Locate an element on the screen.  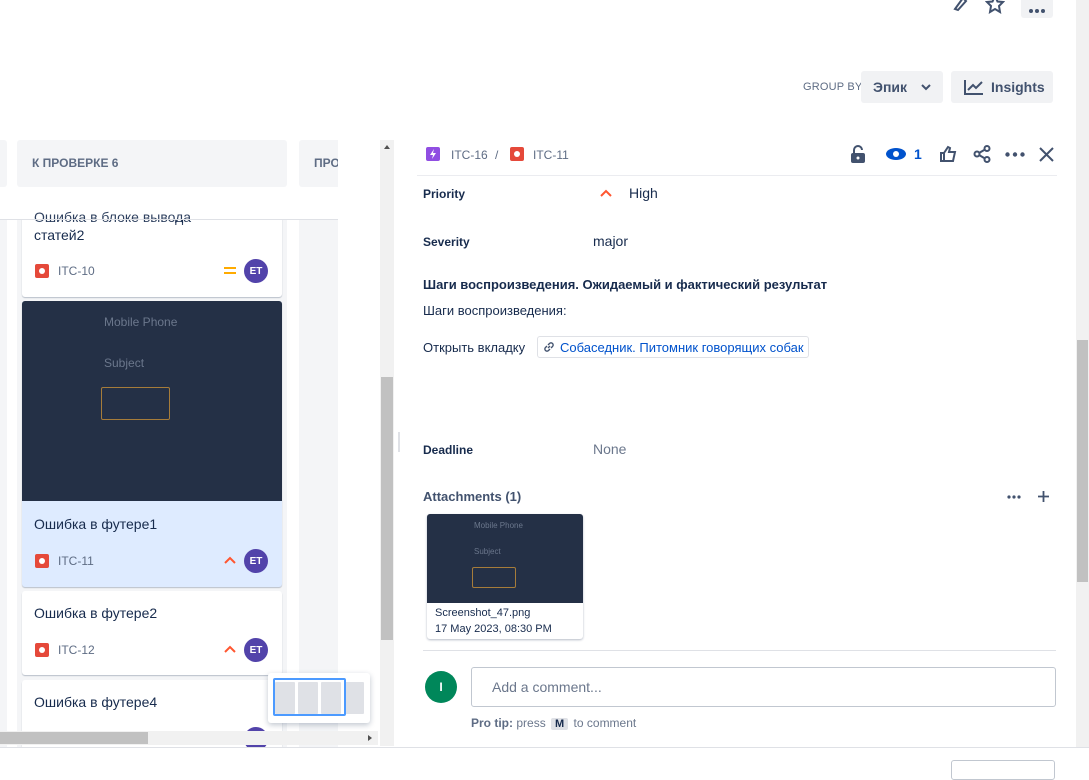
watch-eye-icon is located at coordinates (896, 154).